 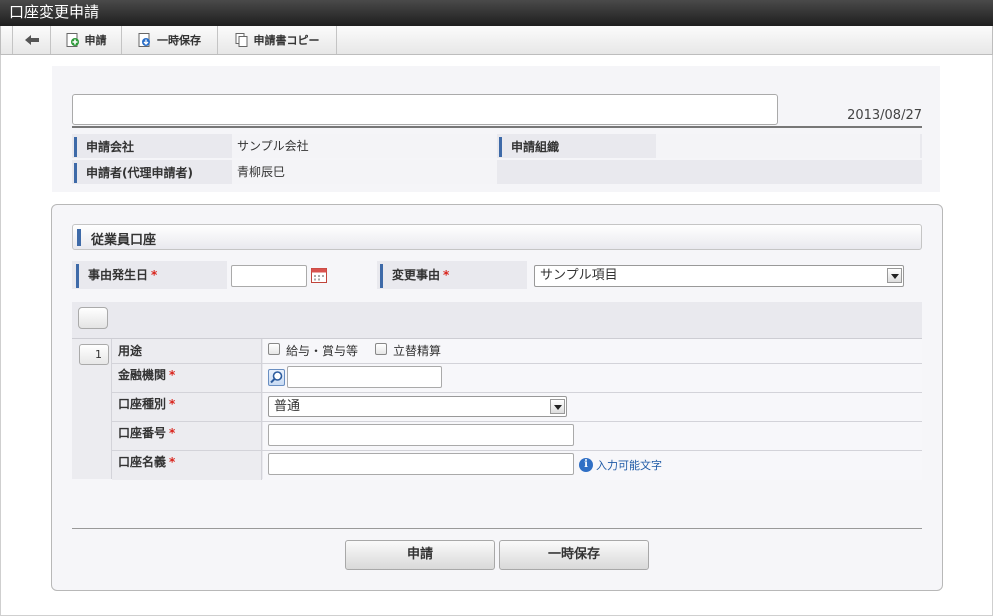 I want to click on row-index-button: 1, so click(x=94, y=354).